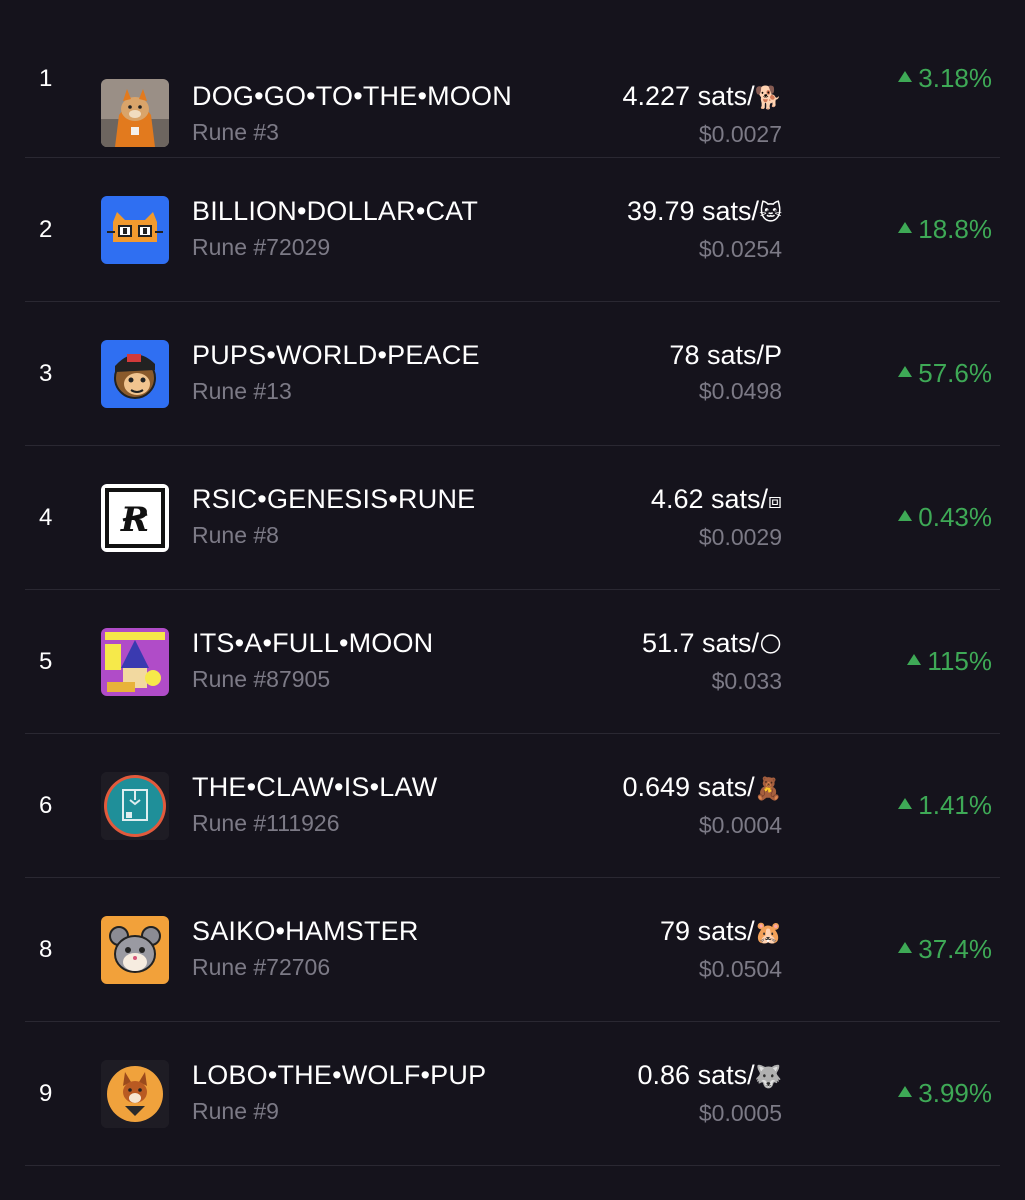  Describe the element at coordinates (46, 949) in the screenshot. I see `rank-number: 8` at that location.